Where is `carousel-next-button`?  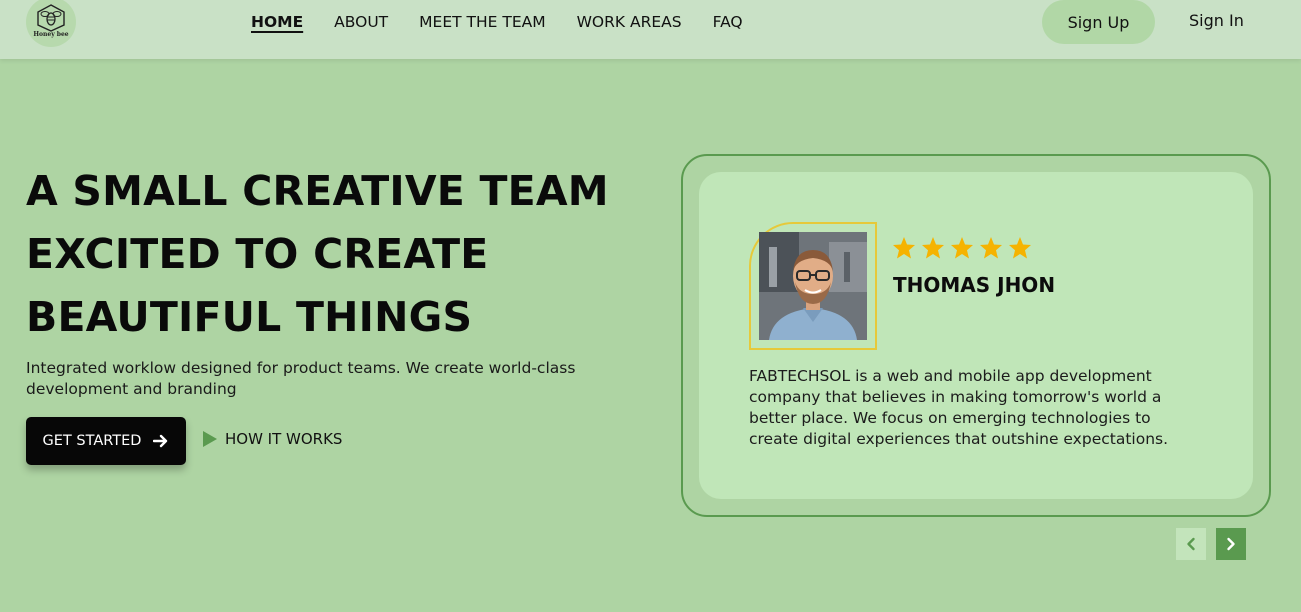 carousel-next-button is located at coordinates (1231, 544).